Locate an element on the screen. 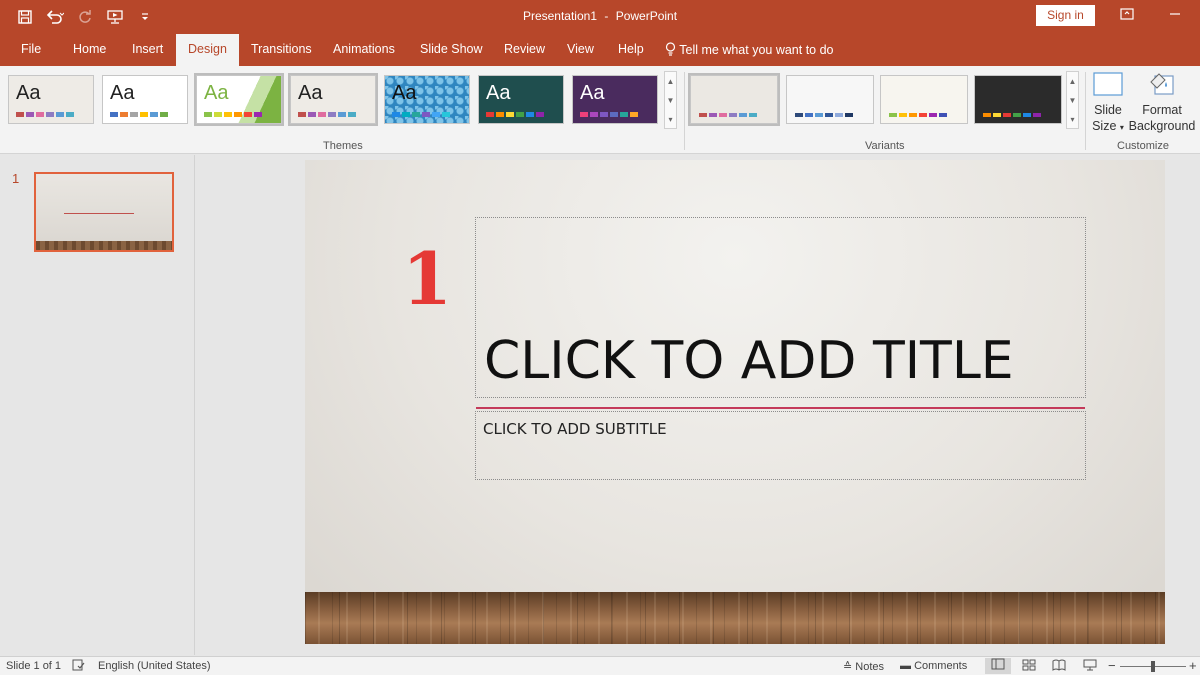  tab-review: Review is located at coordinates (524, 49).